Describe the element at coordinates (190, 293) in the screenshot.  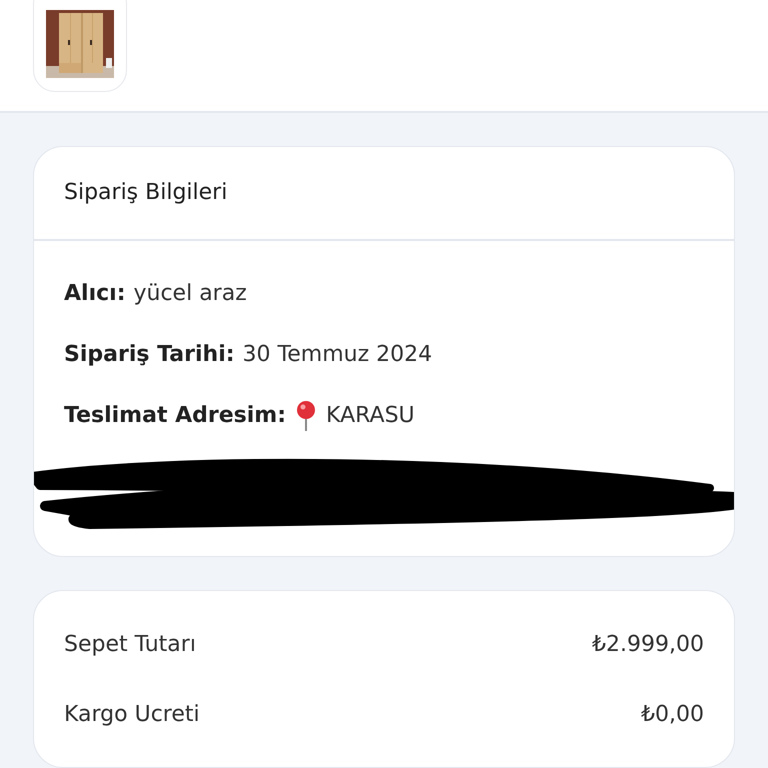
I see `field-value: yücel araz` at that location.